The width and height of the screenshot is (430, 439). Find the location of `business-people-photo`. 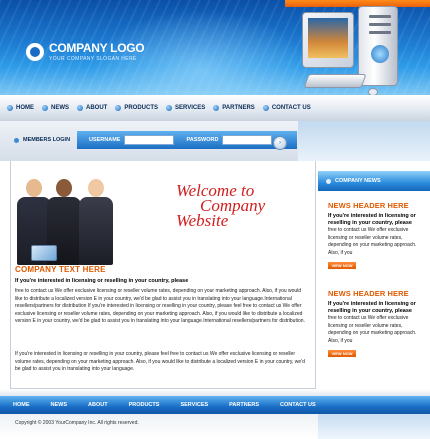

business-people-photo is located at coordinates (67, 217).